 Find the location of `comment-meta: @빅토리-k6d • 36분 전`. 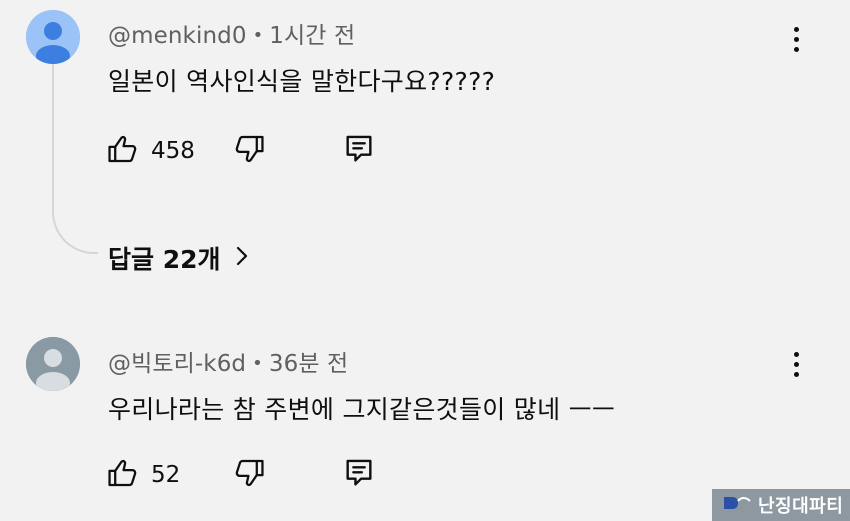

comment-meta: @빅토리-k6d • 36분 전 is located at coordinates (228, 361).